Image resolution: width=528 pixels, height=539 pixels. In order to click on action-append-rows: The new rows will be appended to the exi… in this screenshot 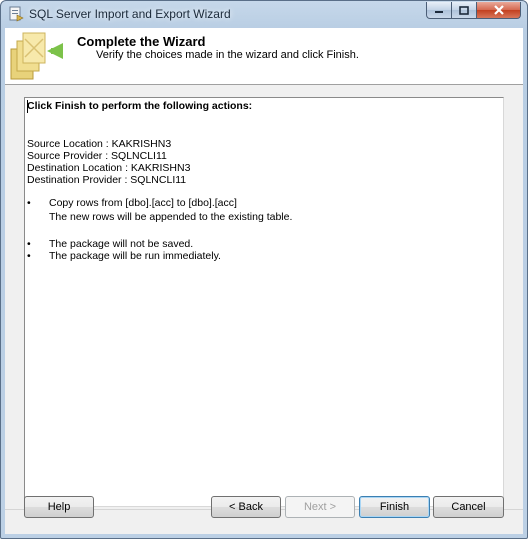, I will do `click(171, 217)`.